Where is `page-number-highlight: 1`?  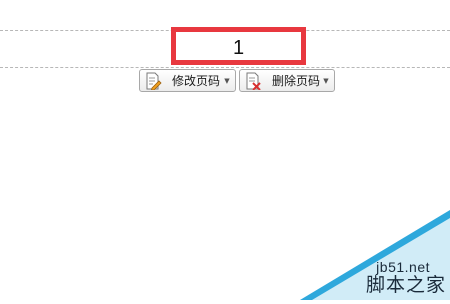
page-number-highlight: 1 is located at coordinates (238, 46).